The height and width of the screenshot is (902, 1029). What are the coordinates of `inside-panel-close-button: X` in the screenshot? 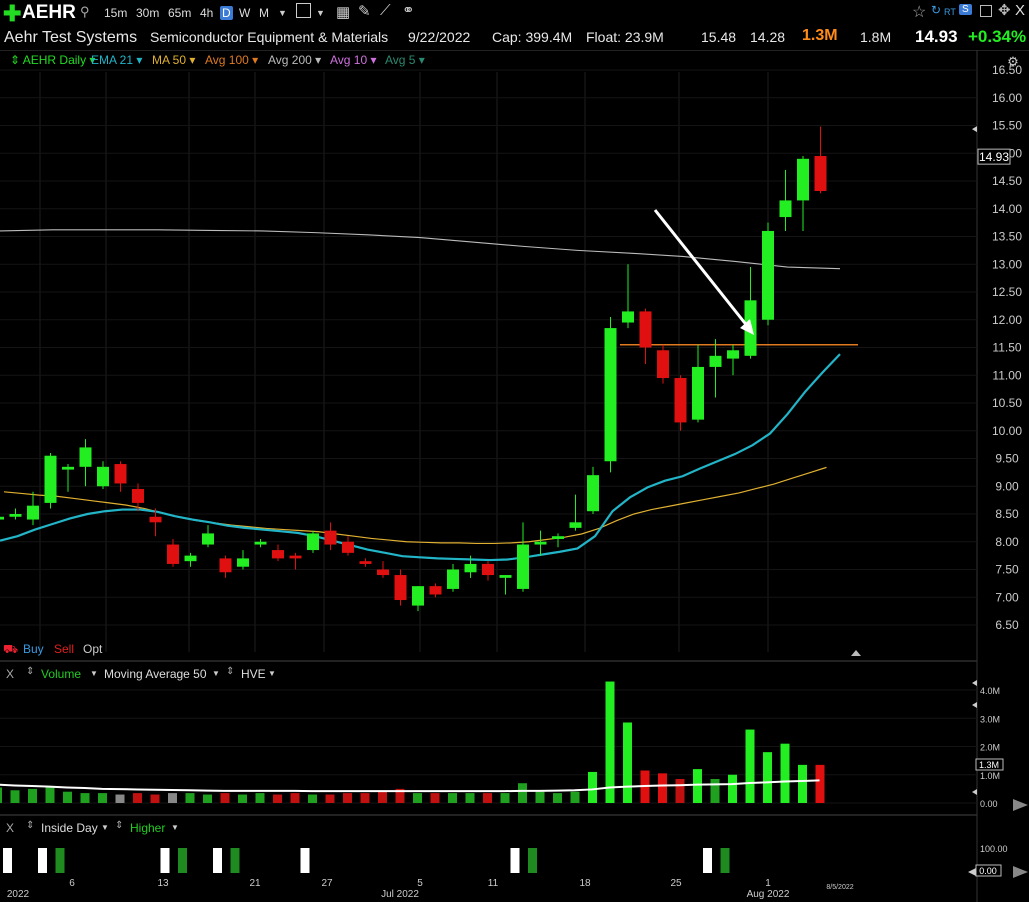 It's located at (10, 828).